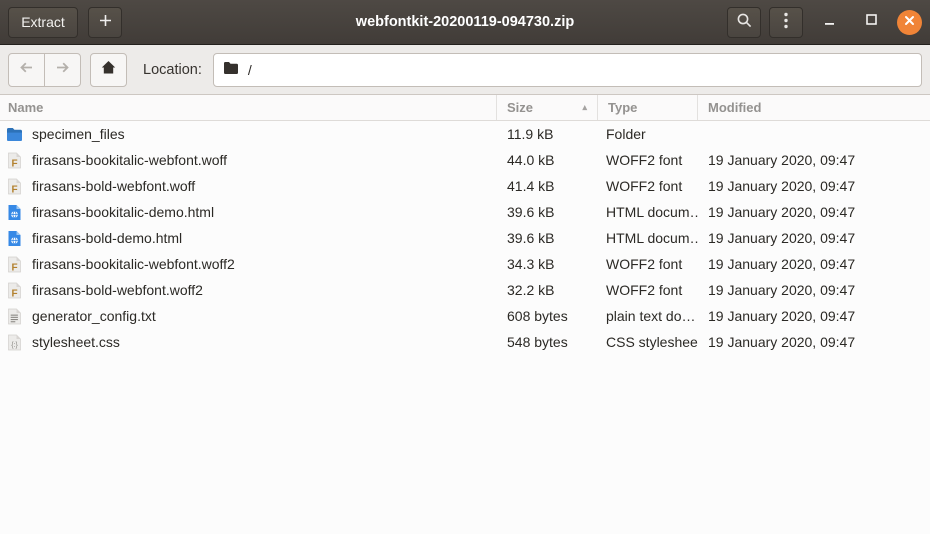 The height and width of the screenshot is (534, 930). What do you see at coordinates (531, 290) in the screenshot?
I see `file-size: 32.2 kB` at bounding box center [531, 290].